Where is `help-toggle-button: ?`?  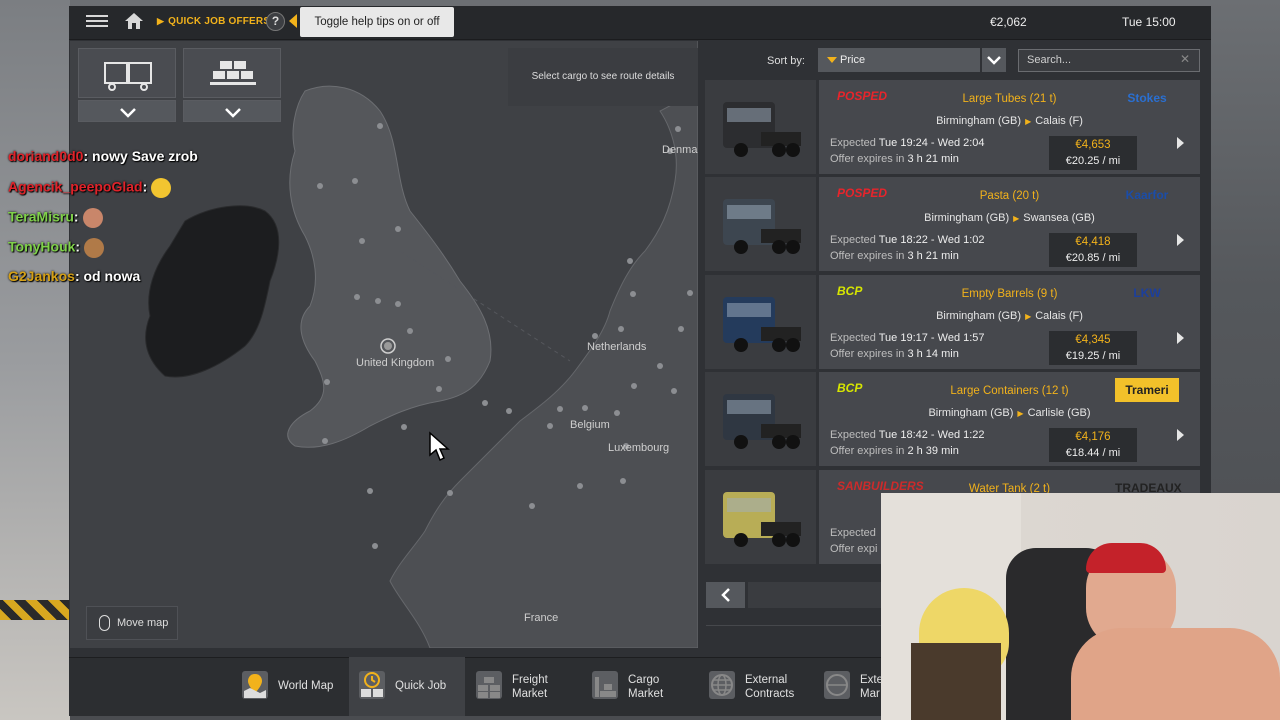 help-toggle-button: ? is located at coordinates (275, 21).